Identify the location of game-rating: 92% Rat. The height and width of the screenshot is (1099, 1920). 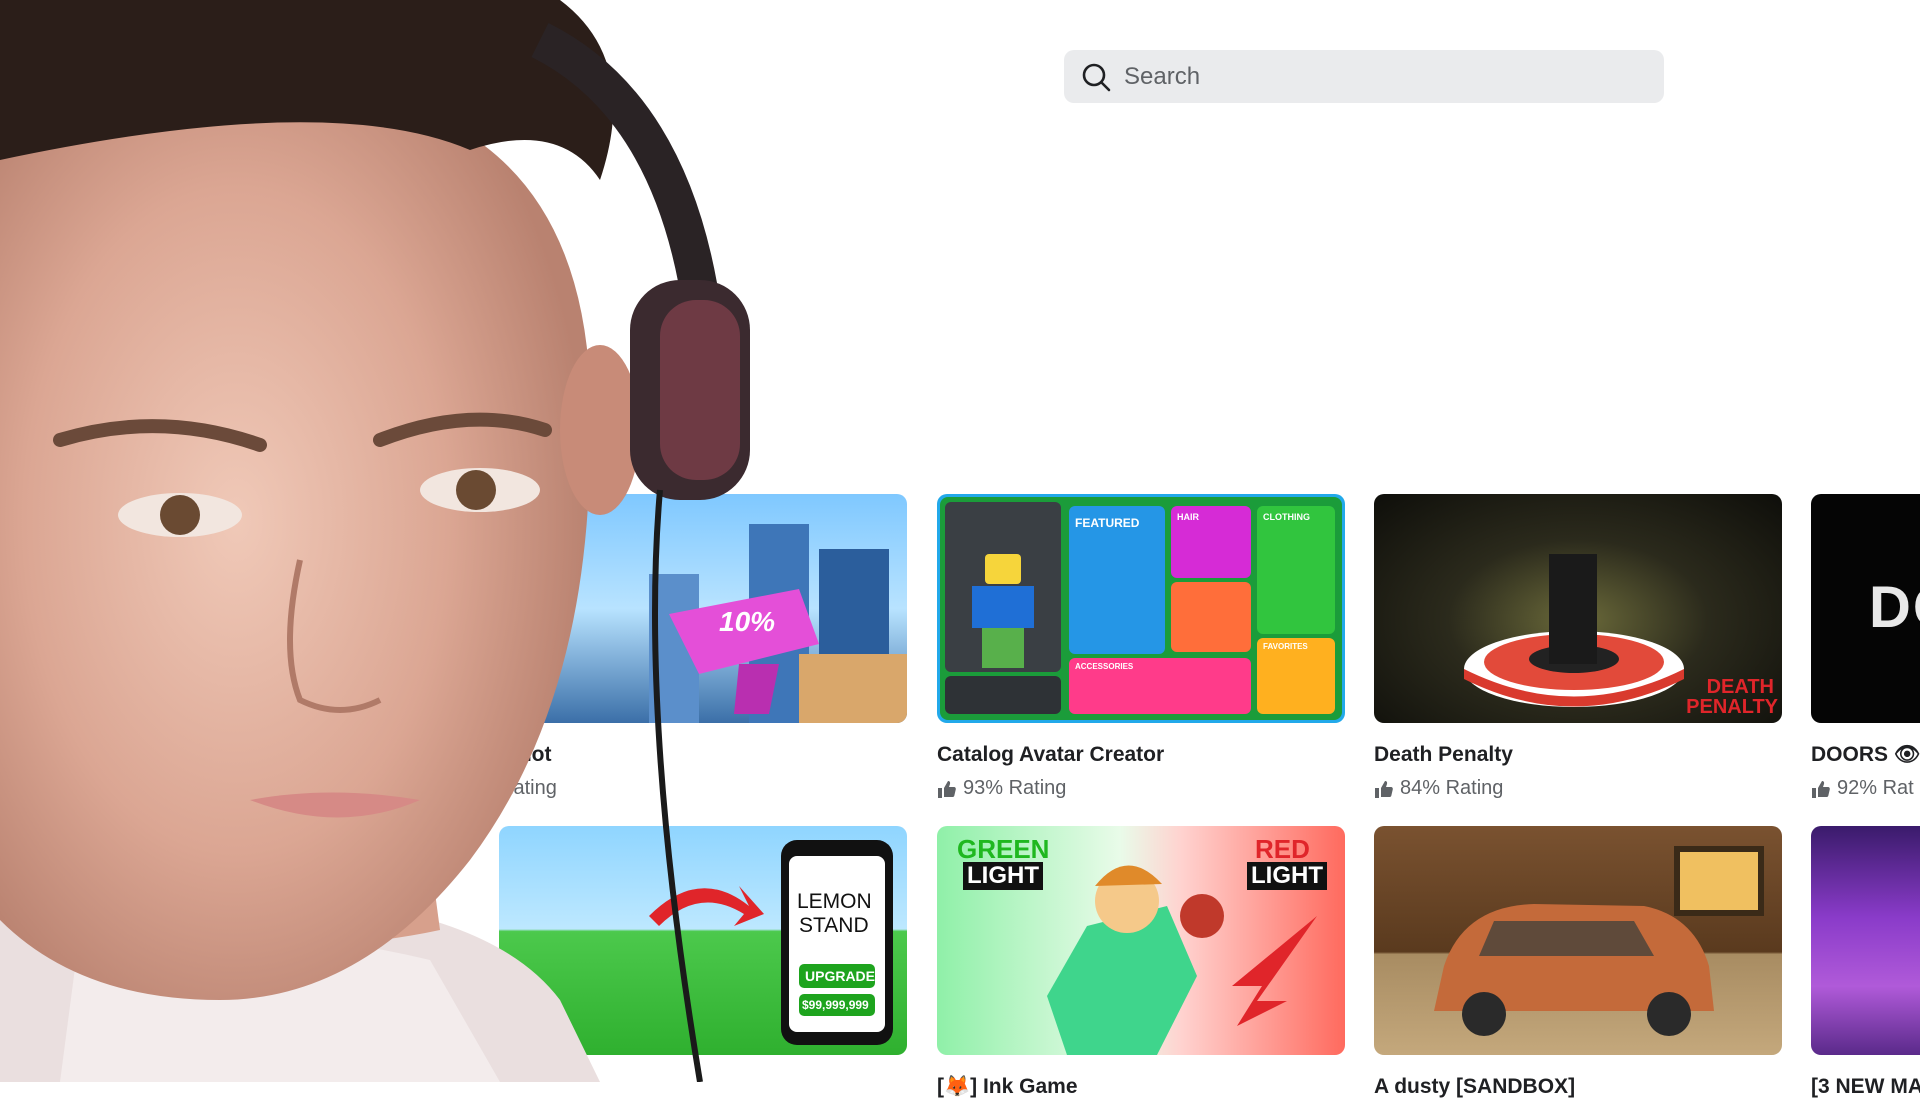
(1865, 788).